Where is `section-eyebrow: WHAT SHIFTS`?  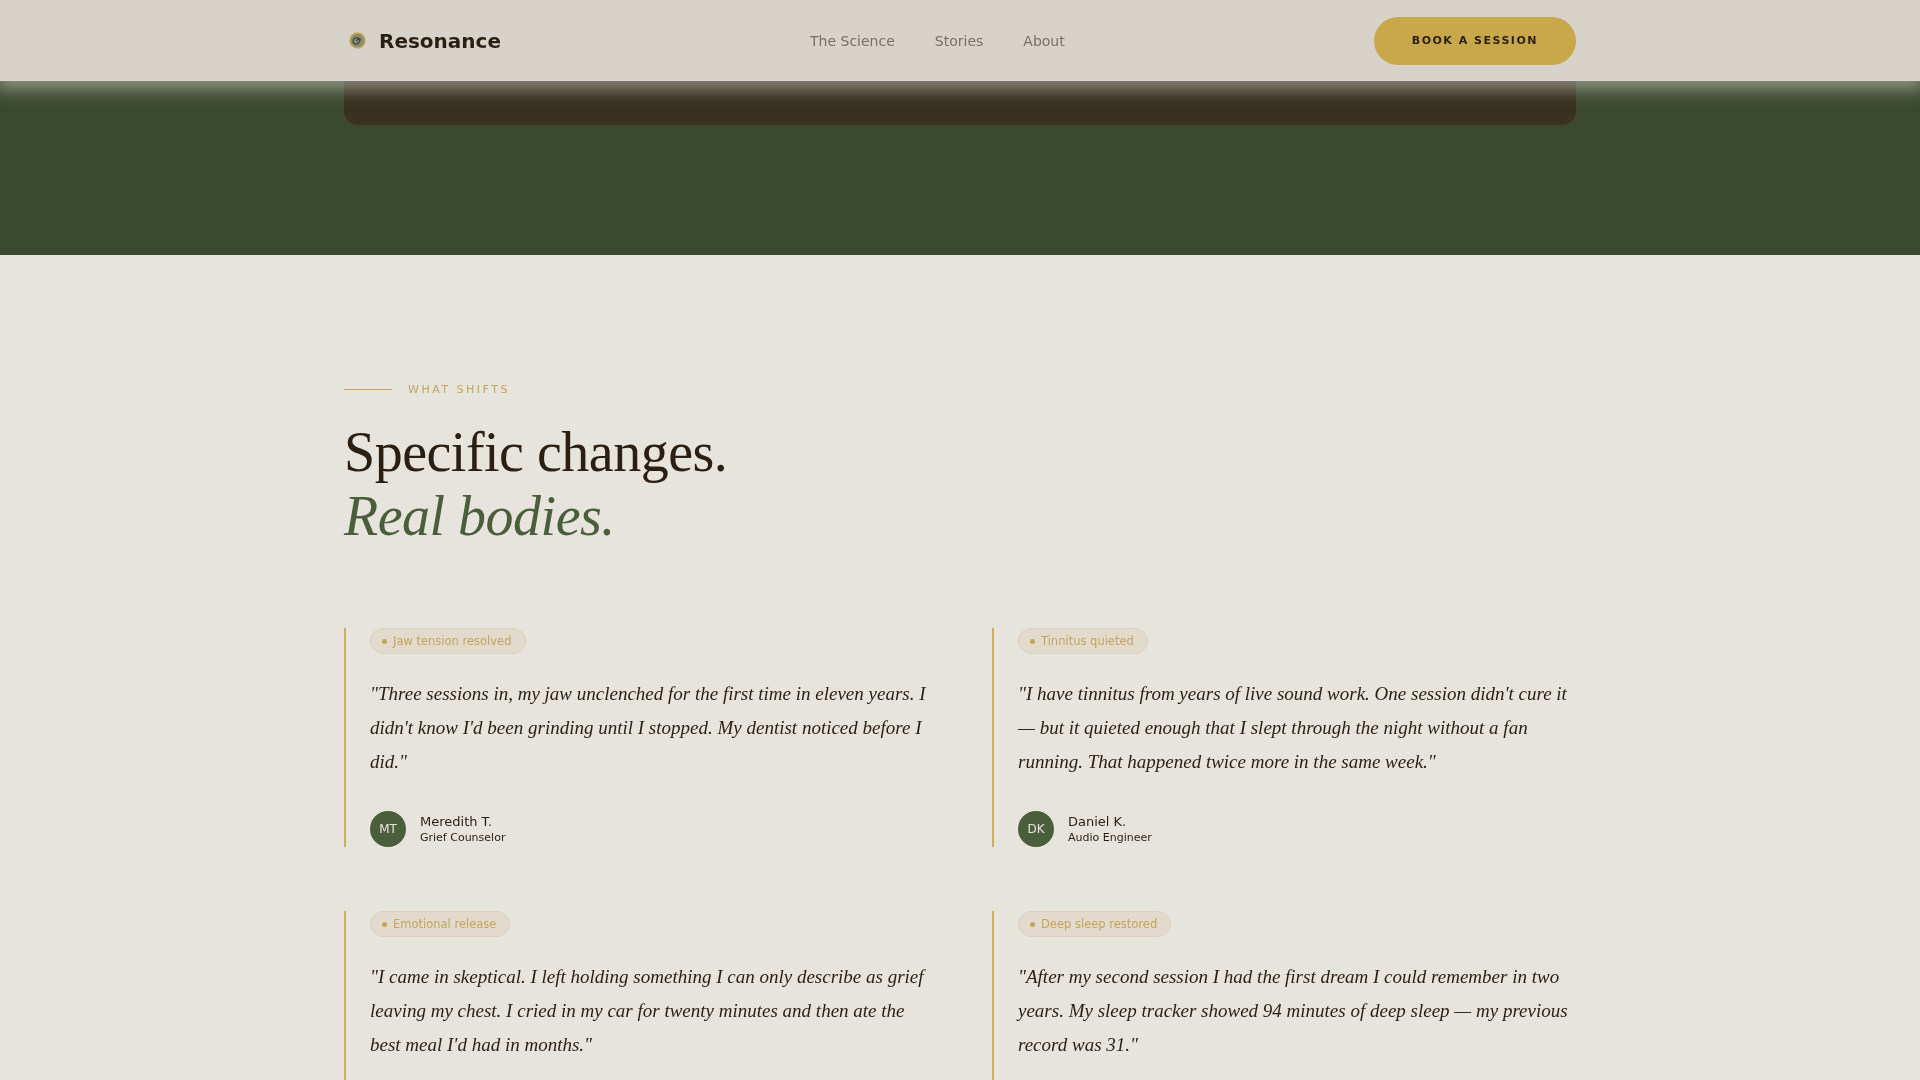
section-eyebrow: WHAT SHIFTS is located at coordinates (459, 389).